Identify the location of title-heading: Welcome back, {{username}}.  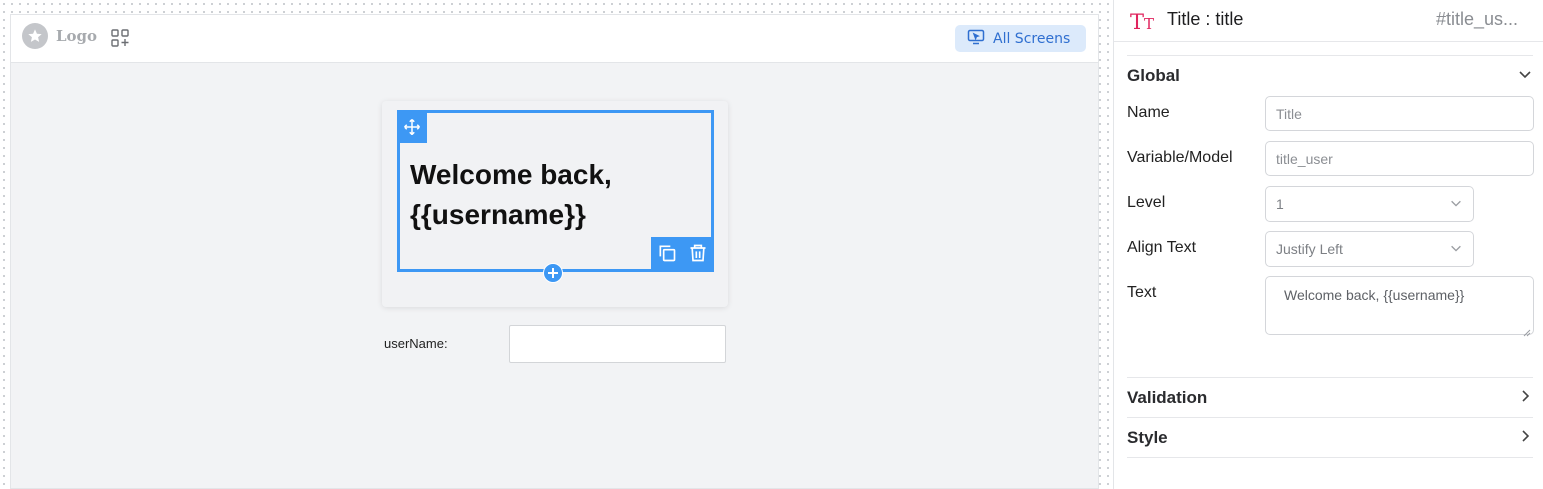
(511, 194).